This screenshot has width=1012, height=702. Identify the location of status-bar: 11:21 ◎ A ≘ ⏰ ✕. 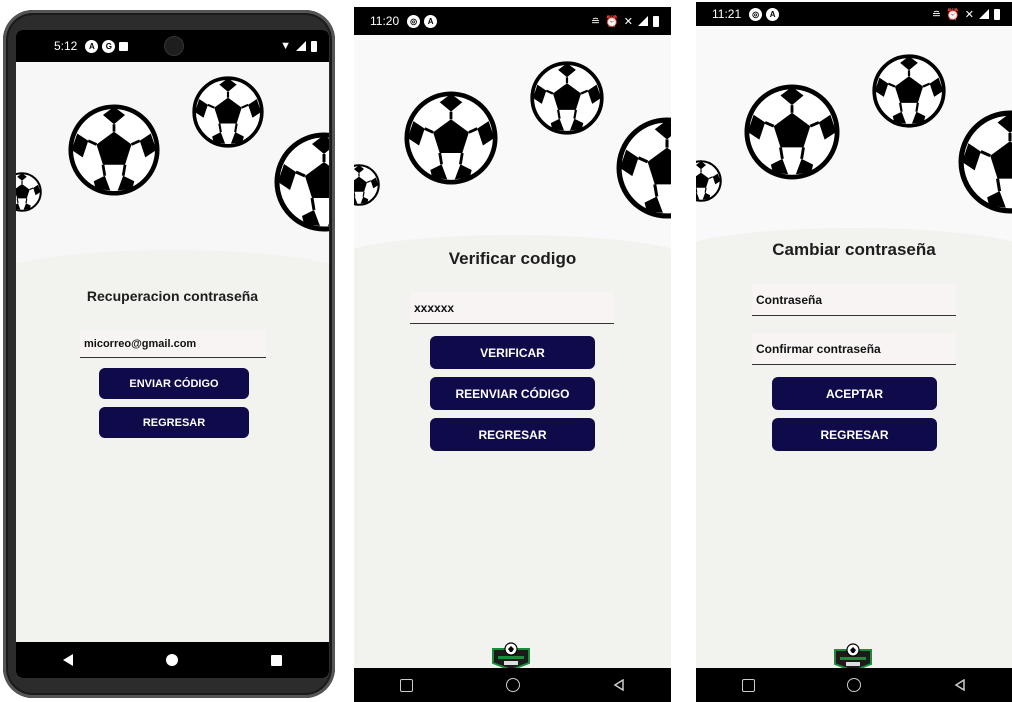
(854, 14).